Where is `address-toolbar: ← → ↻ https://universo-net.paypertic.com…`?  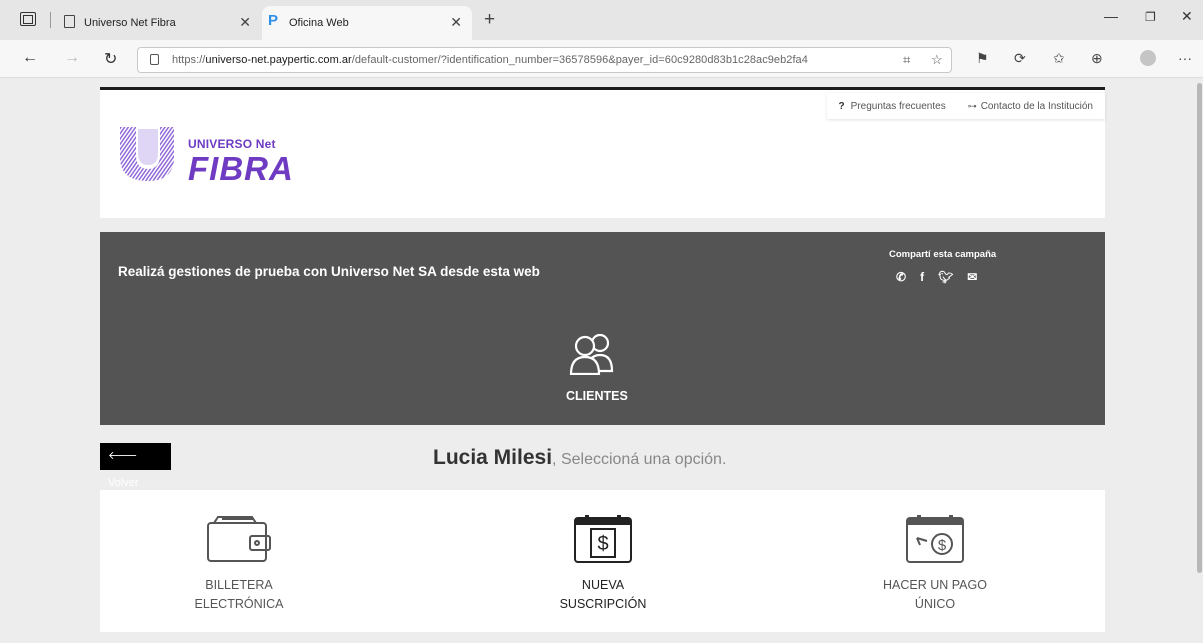
address-toolbar: ← → ↻ https://universo-net.paypertic.com… is located at coordinates (601, 59).